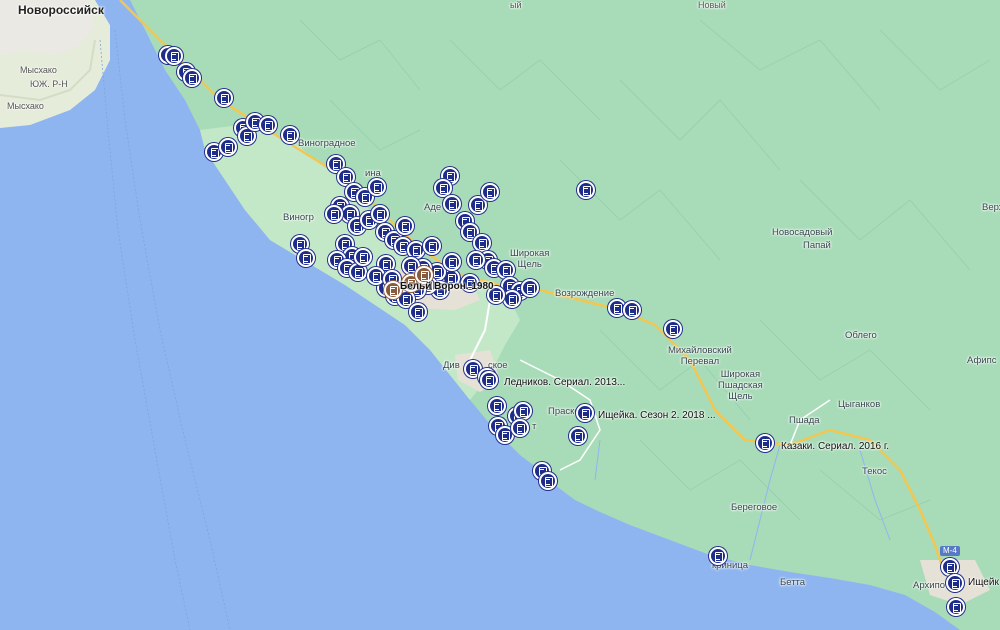 The image size is (1000, 630). What do you see at coordinates (433, 207) in the screenshot?
I see `place-label-ade: Аде` at bounding box center [433, 207].